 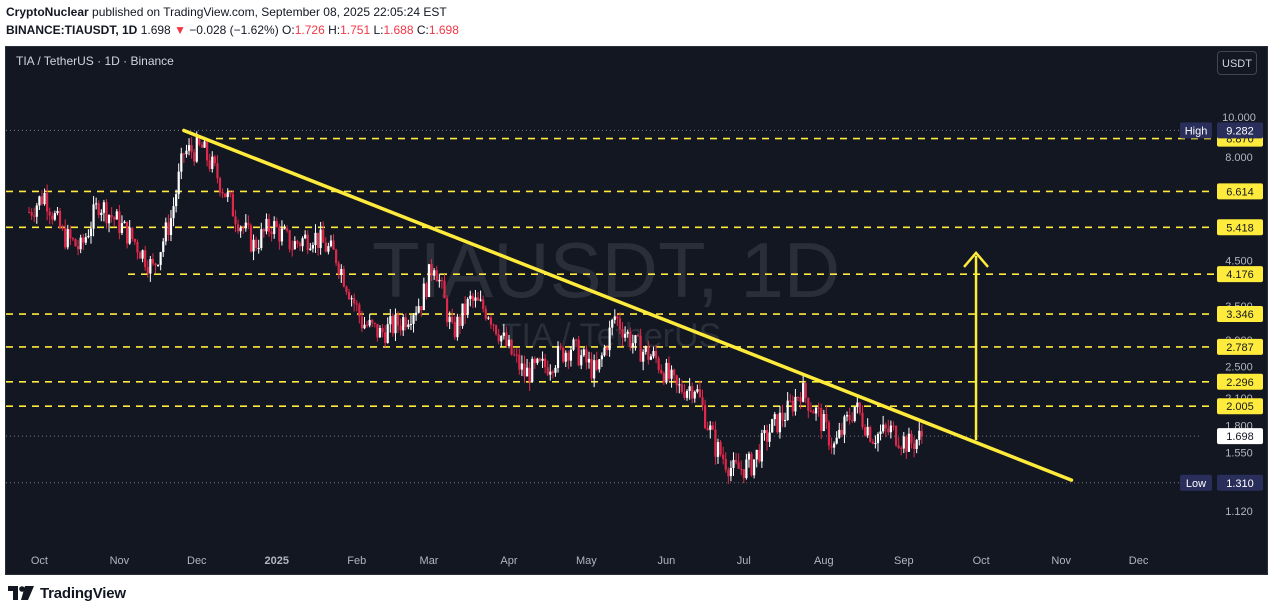 I want to click on x-axis-tick-label: Mar, so click(x=429, y=561).